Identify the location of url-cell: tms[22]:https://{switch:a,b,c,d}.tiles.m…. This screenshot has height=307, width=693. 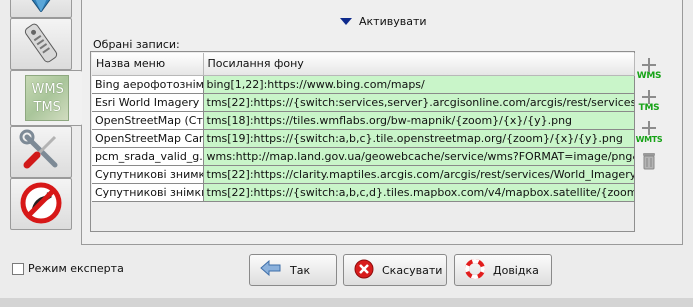
(419, 192).